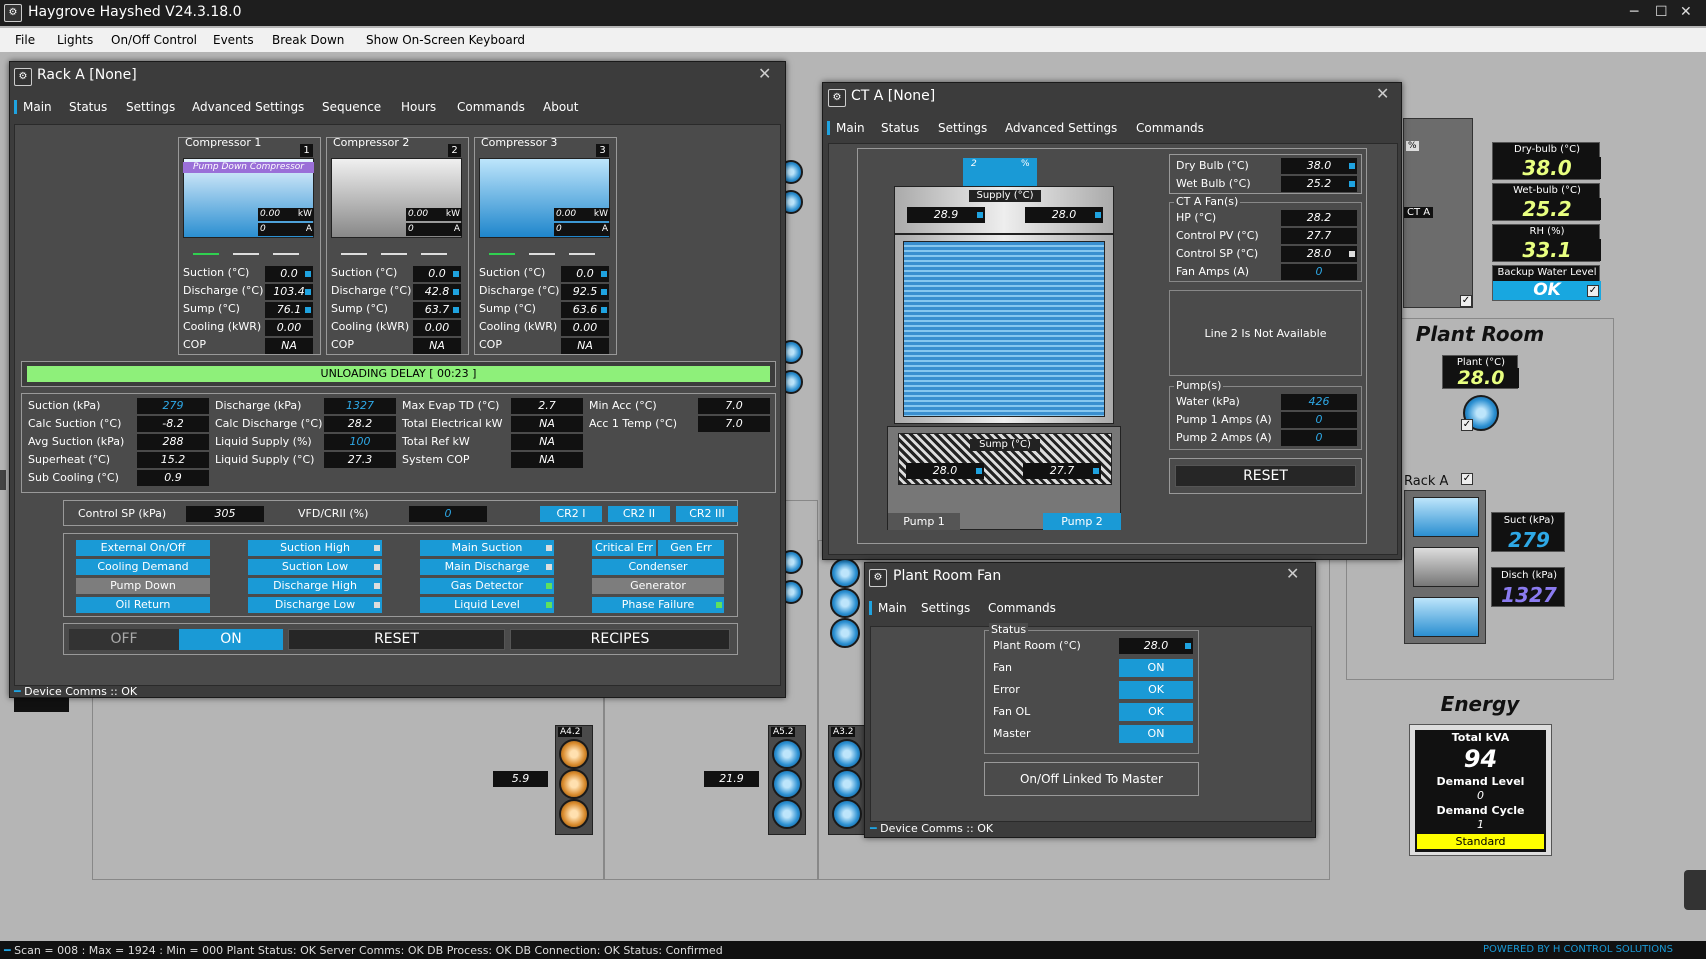 This screenshot has height=959, width=1706. What do you see at coordinates (571, 514) in the screenshot?
I see `cr2-i-button: CR2 I` at bounding box center [571, 514].